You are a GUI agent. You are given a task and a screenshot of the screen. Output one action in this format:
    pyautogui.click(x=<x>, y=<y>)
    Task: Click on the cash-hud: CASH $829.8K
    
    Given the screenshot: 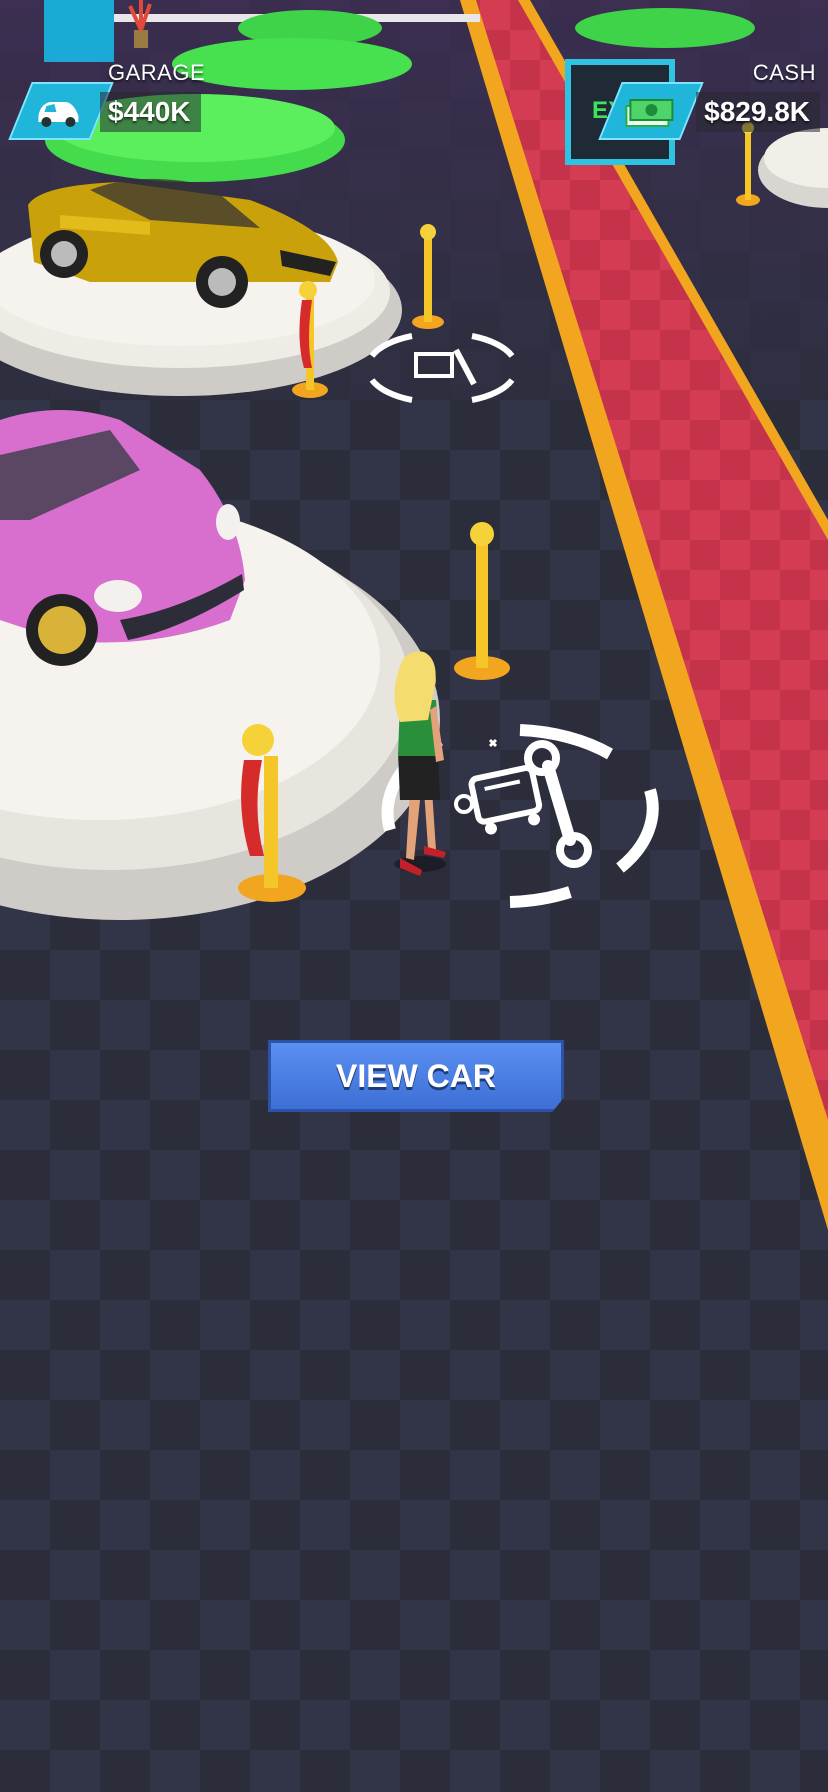 What is the action you would take?
    pyautogui.click(x=709, y=100)
    